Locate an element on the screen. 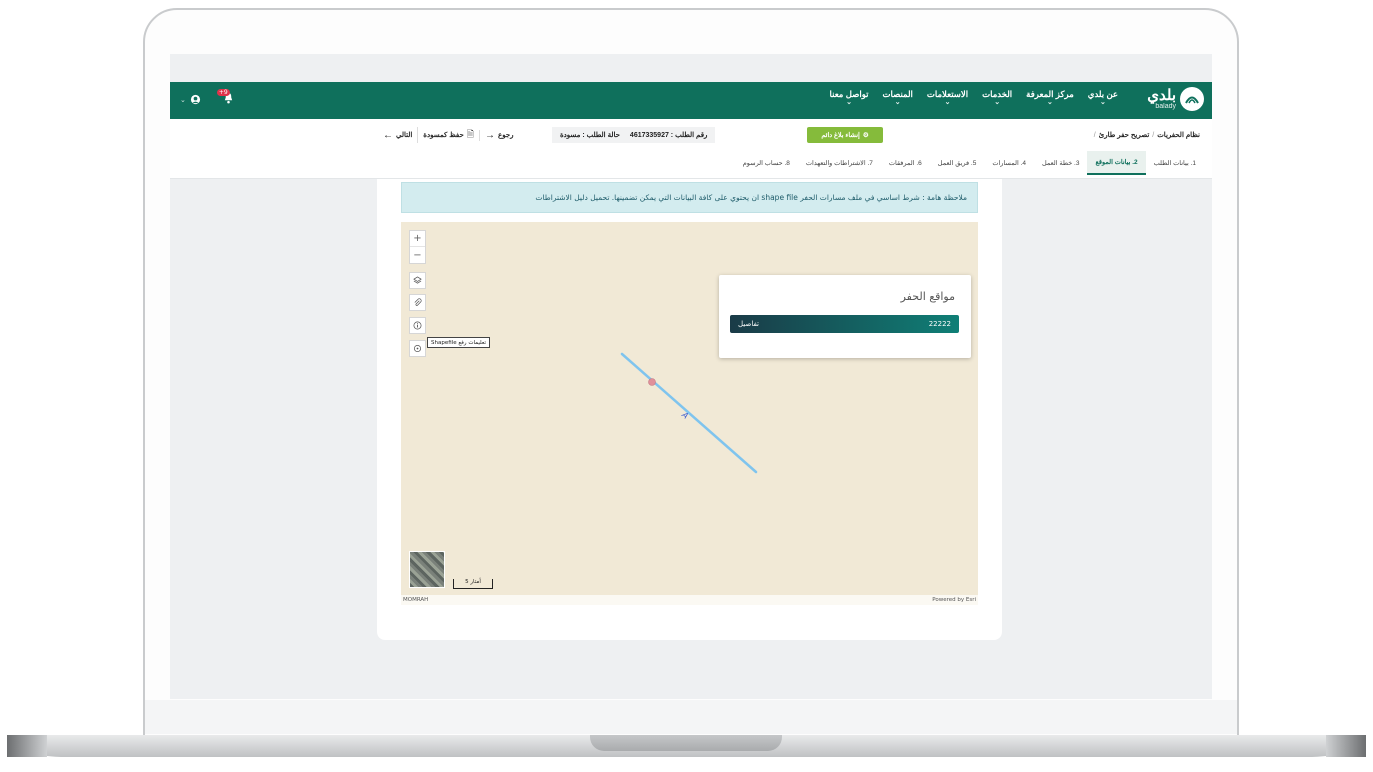 This screenshot has height=772, width=1373. locate-button is located at coordinates (417, 348).